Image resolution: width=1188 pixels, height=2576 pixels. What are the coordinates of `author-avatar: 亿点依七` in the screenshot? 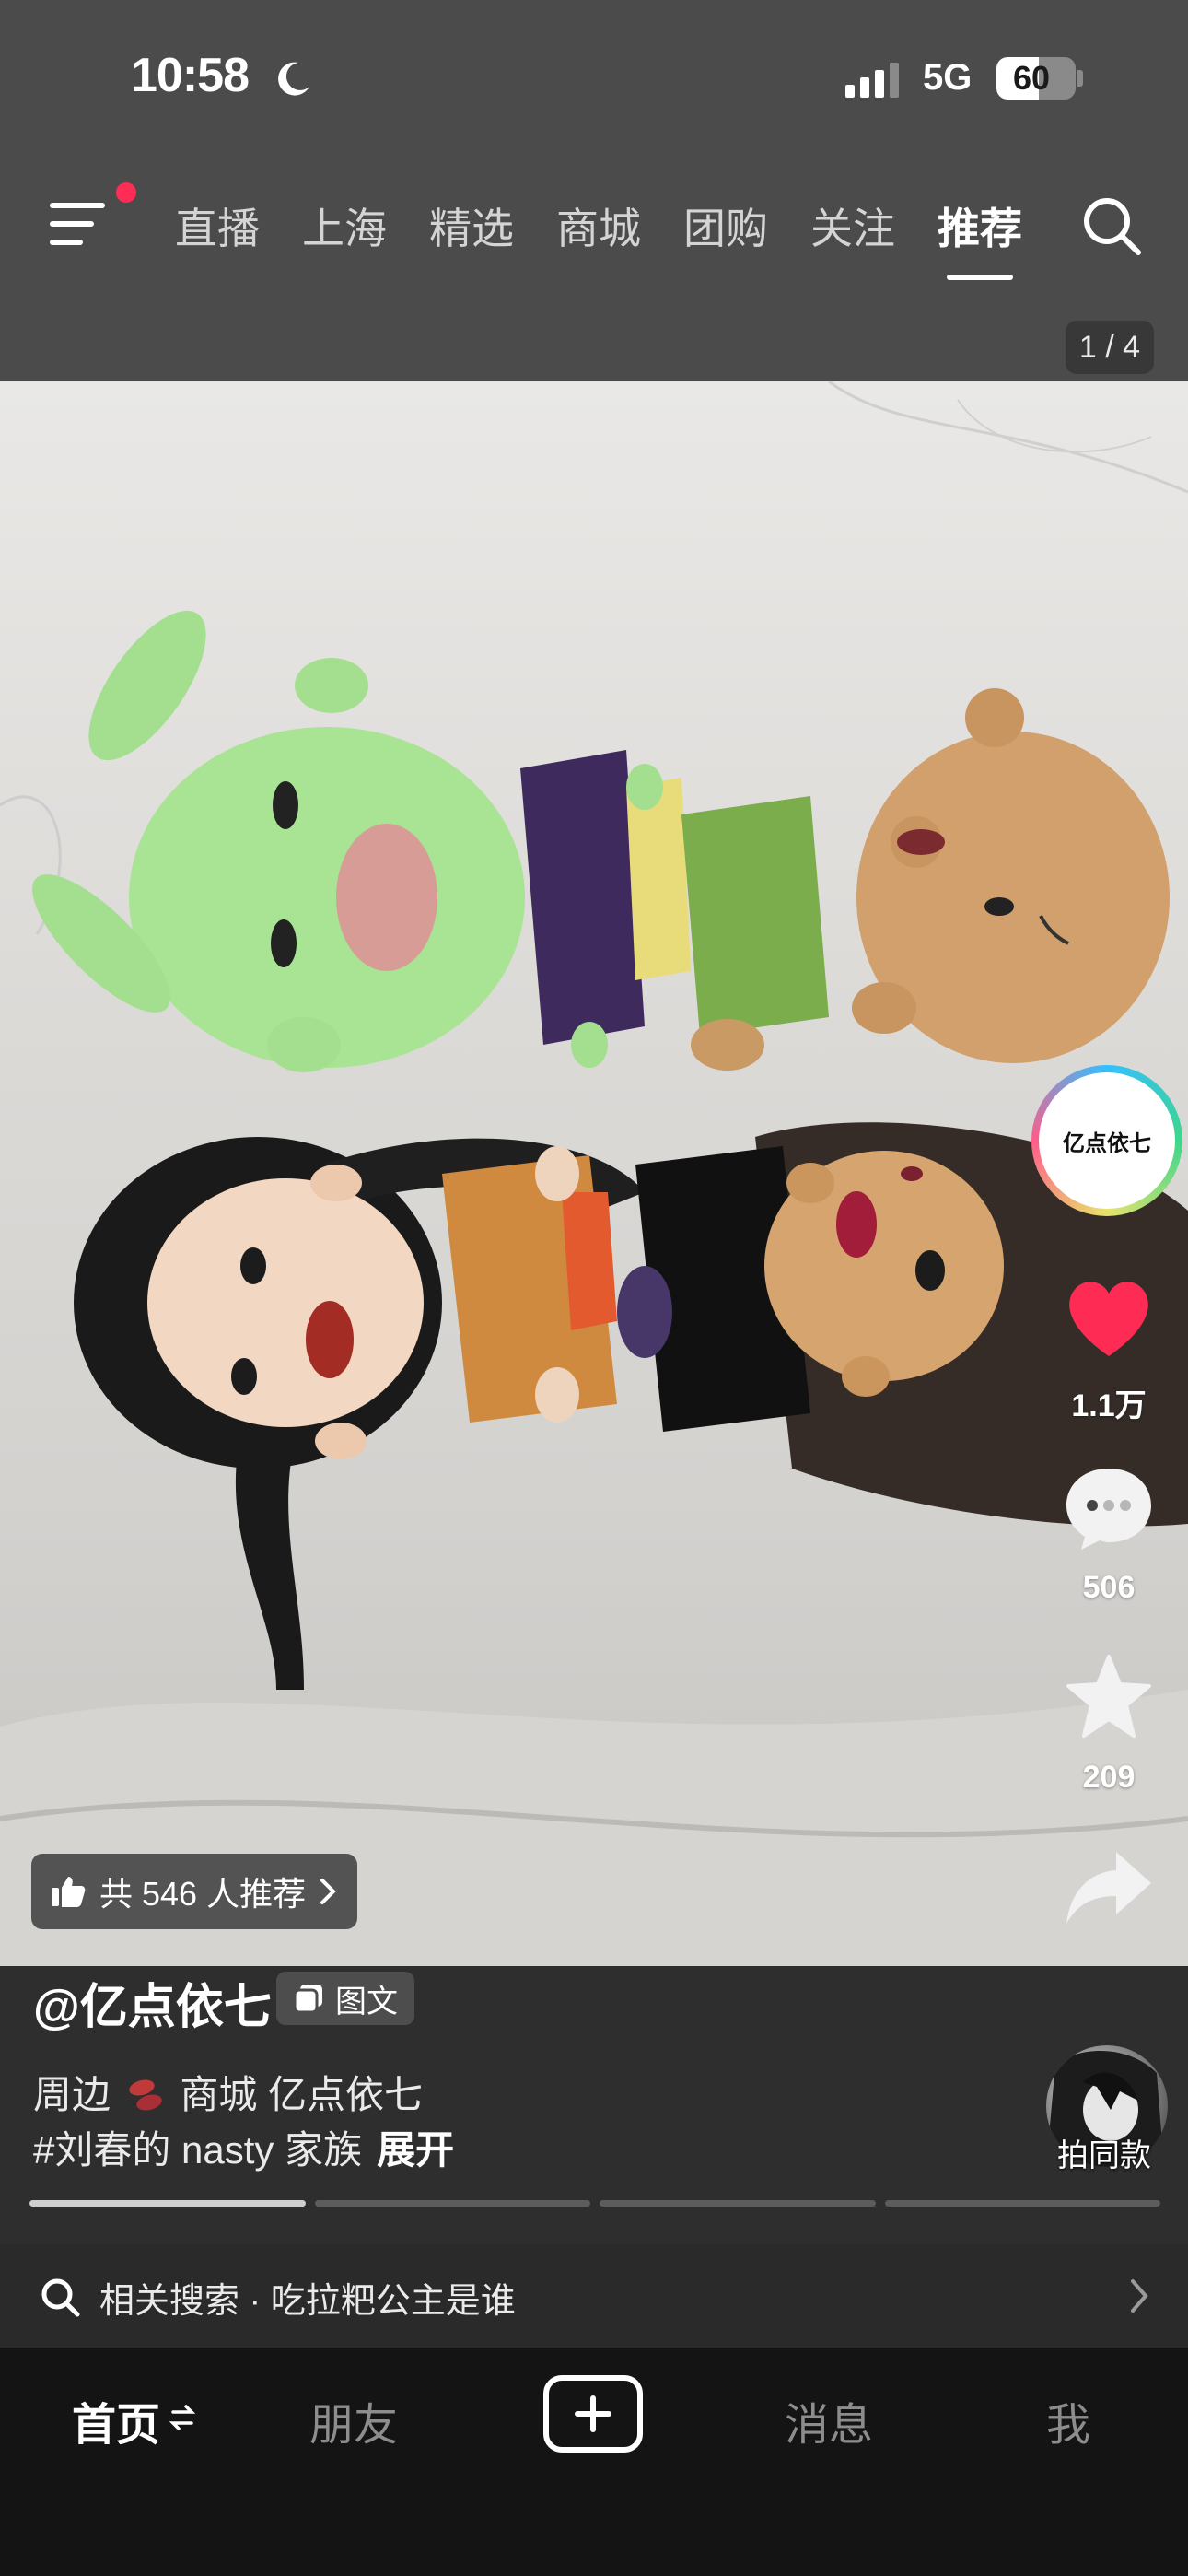 It's located at (1106, 1140).